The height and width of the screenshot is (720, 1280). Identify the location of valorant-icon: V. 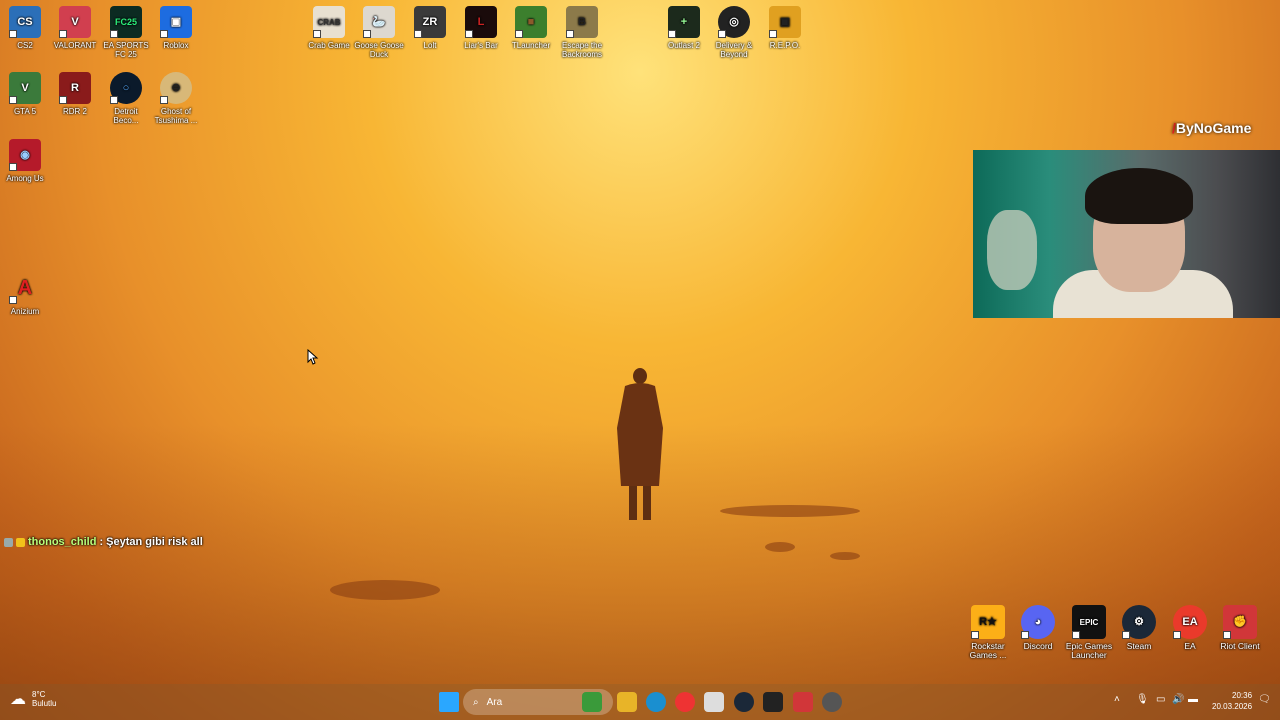
(75, 22).